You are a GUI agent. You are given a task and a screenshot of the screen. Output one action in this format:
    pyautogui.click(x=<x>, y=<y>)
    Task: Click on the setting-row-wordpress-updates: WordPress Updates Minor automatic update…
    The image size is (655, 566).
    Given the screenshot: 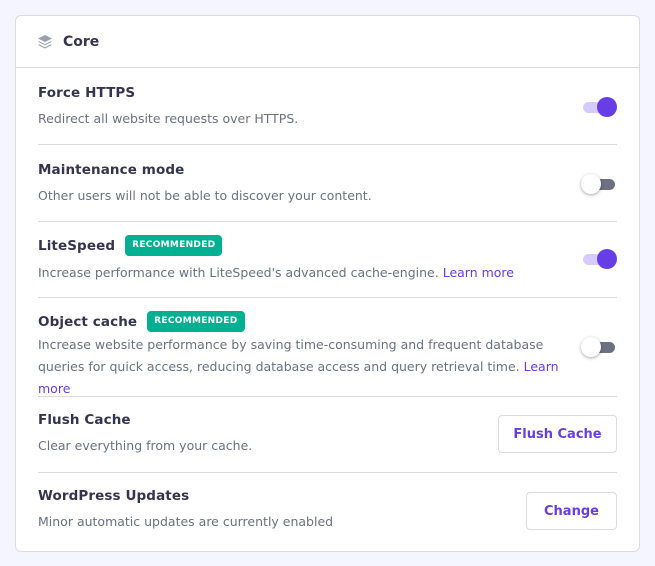 What is the action you would take?
    pyautogui.click(x=327, y=512)
    